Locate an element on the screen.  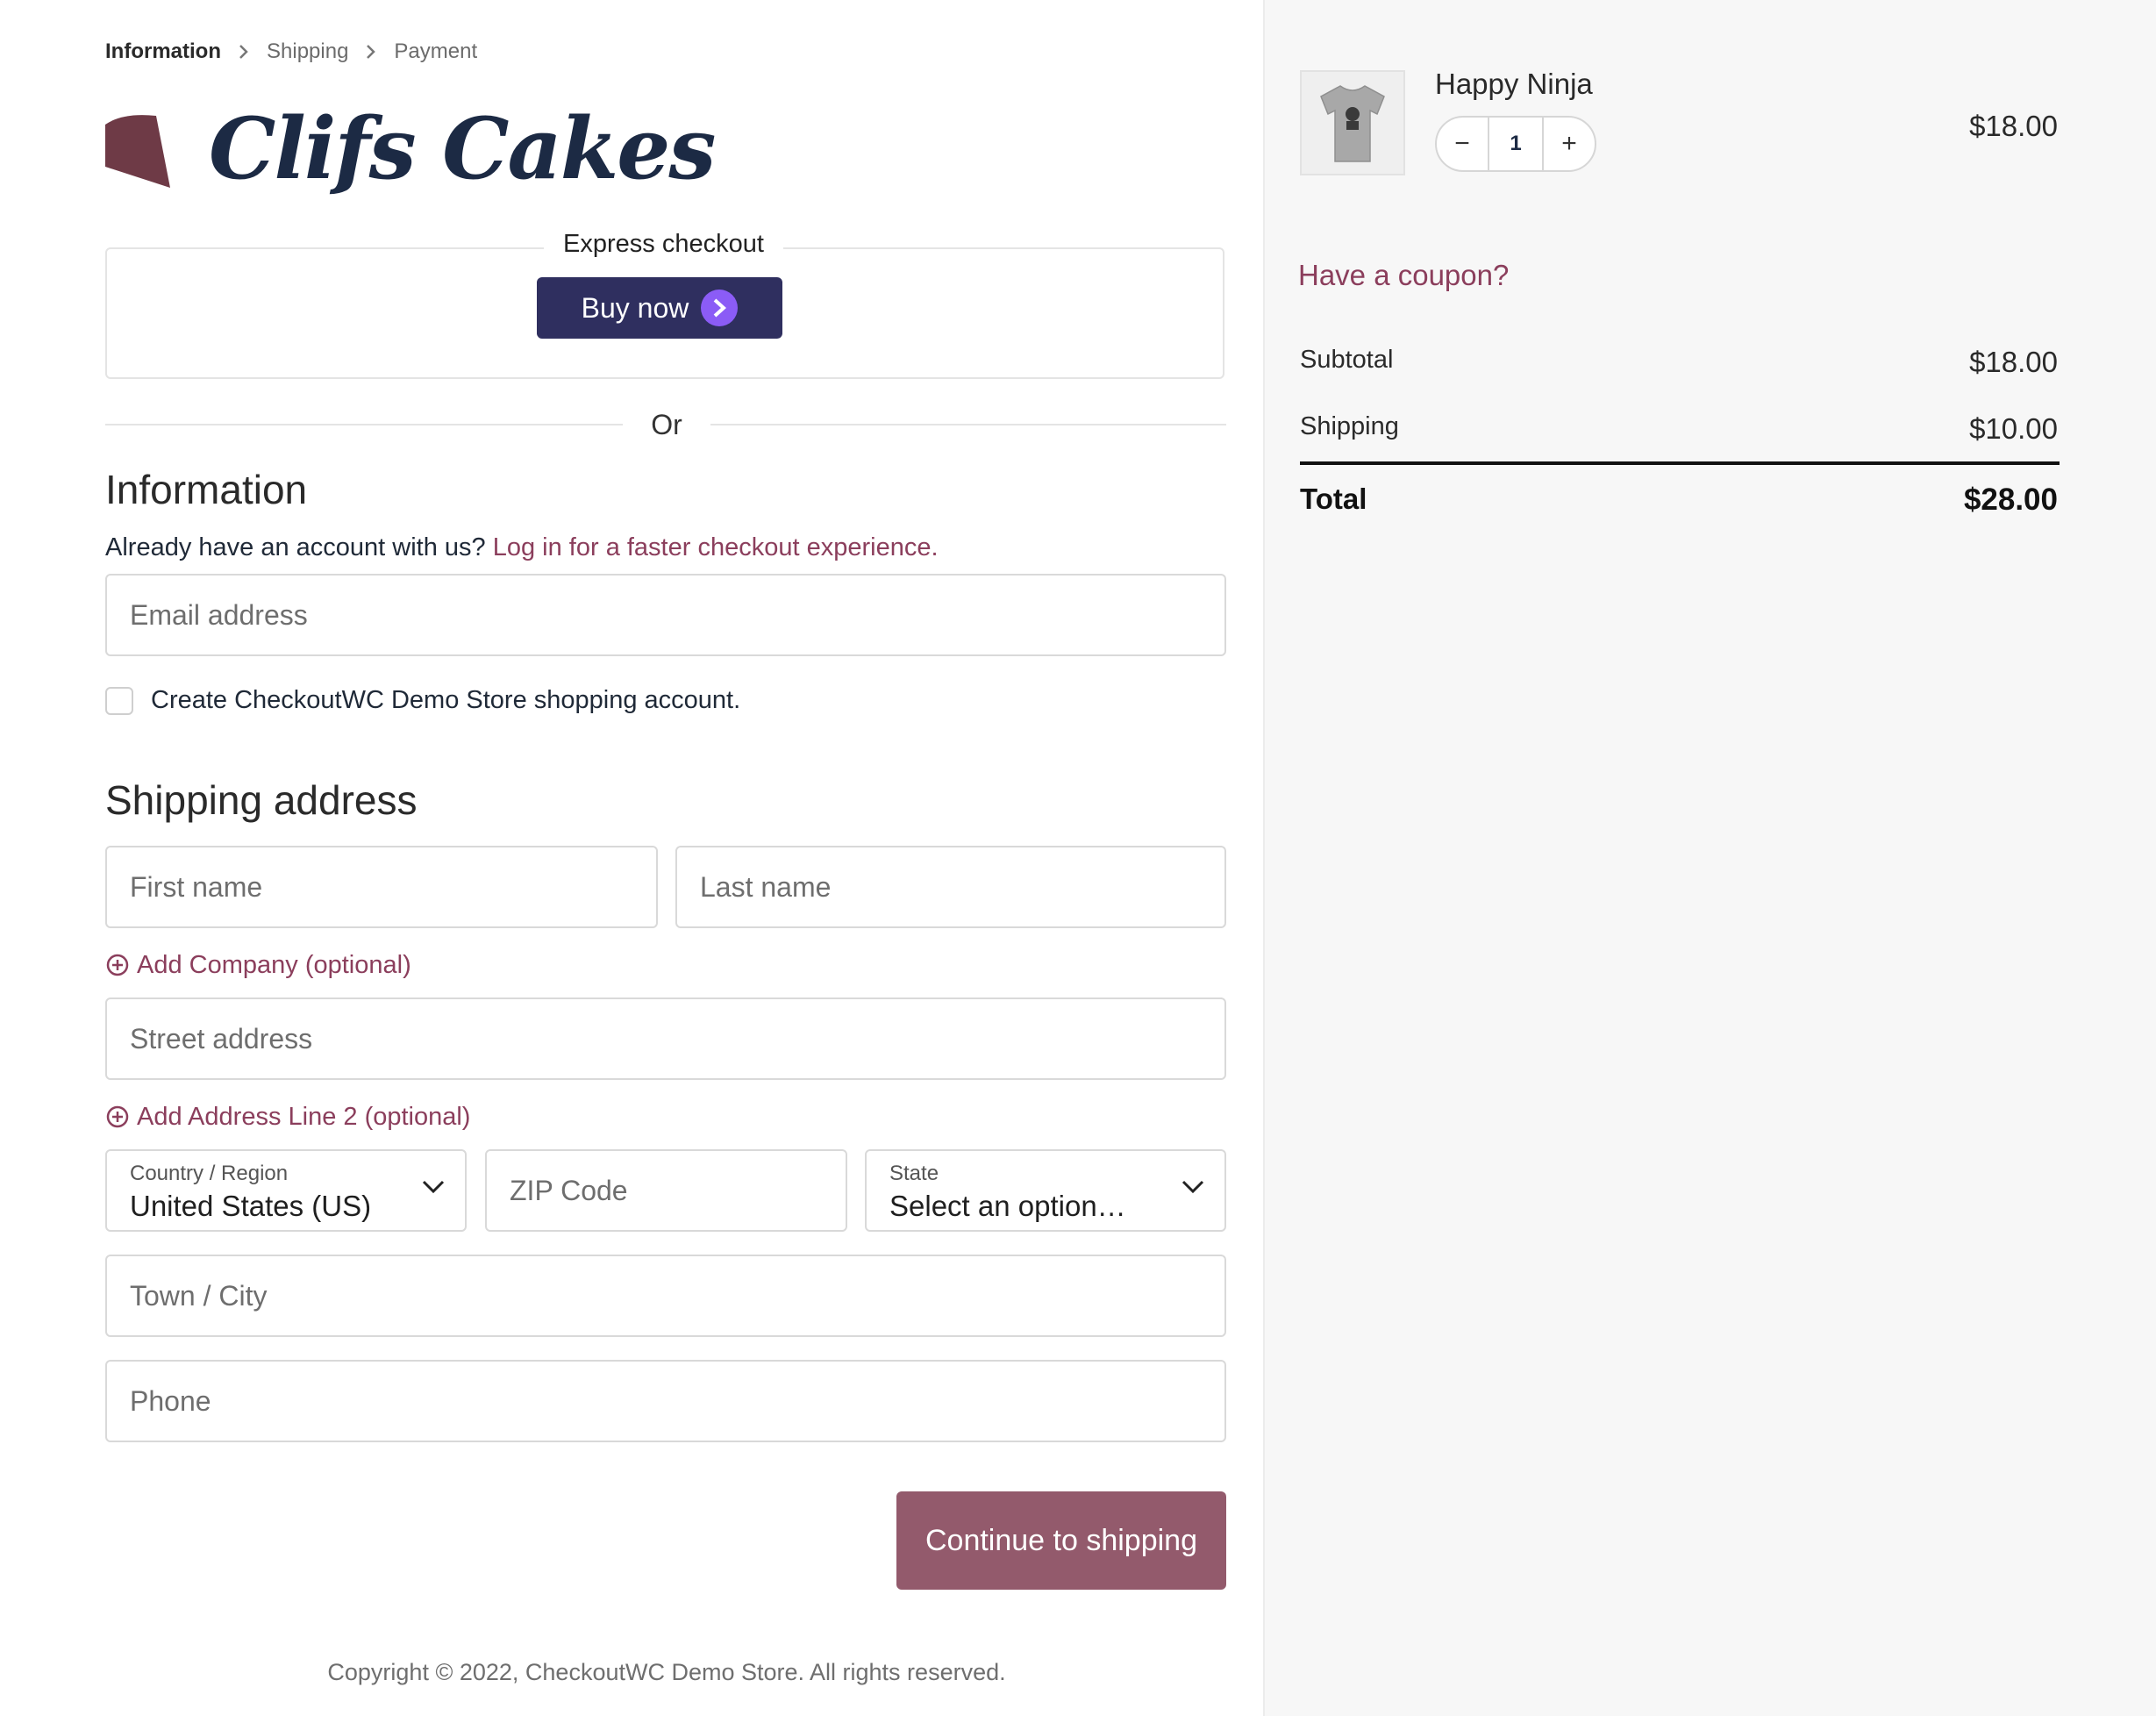
product-thumbnail is located at coordinates (1352, 122).